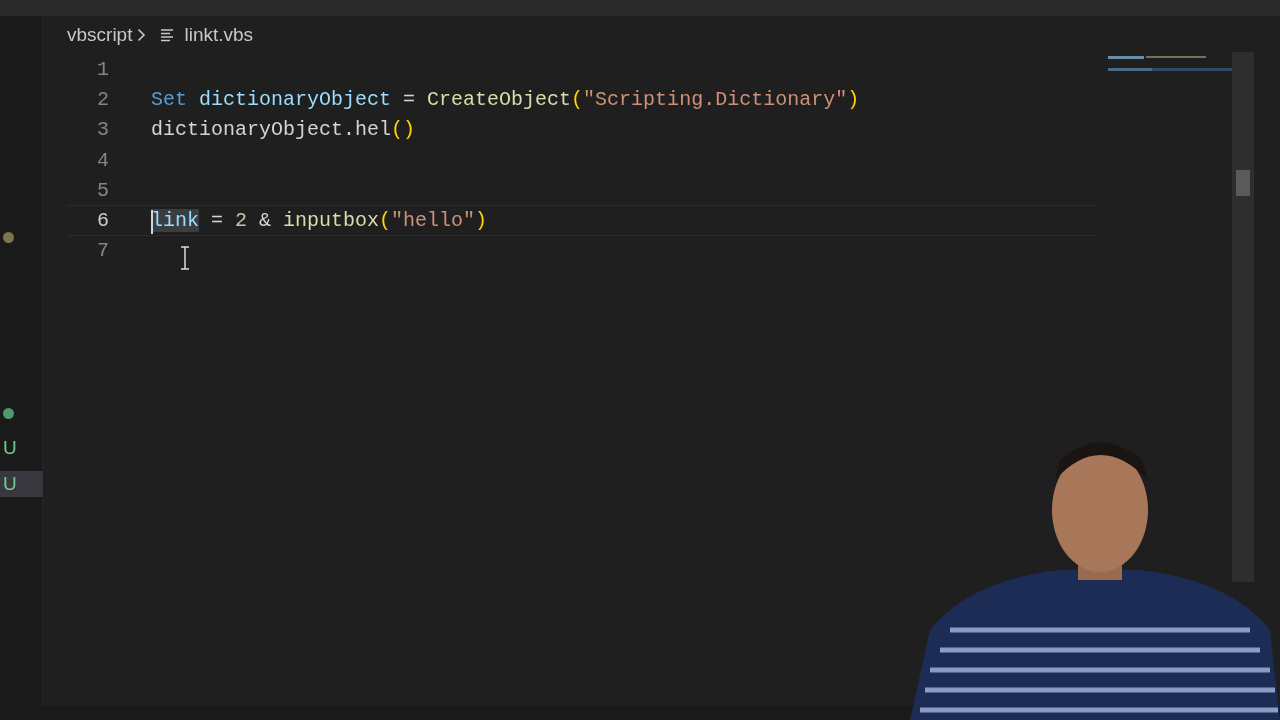 The height and width of the screenshot is (720, 1280). I want to click on code-token: dictionaryObject, so click(295, 99).